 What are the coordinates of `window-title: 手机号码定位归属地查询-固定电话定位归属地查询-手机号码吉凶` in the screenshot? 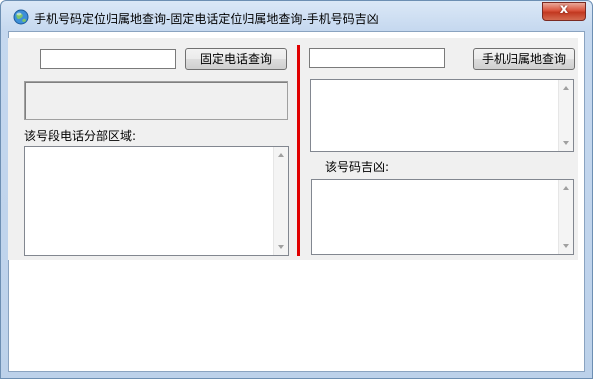 It's located at (206, 19).